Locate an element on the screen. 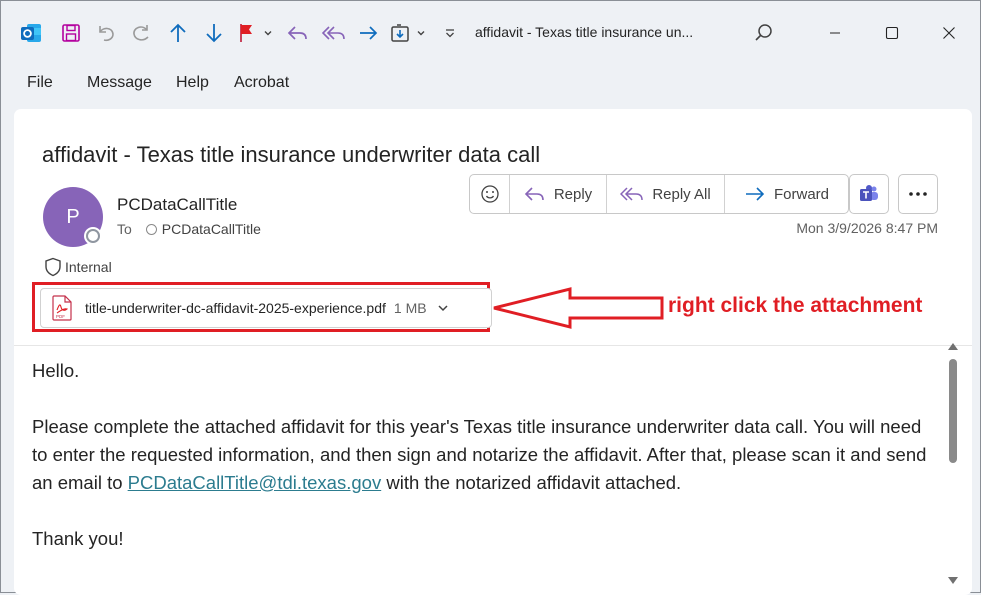 The width and height of the screenshot is (981, 595). presence-status-icon is located at coordinates (93, 236).